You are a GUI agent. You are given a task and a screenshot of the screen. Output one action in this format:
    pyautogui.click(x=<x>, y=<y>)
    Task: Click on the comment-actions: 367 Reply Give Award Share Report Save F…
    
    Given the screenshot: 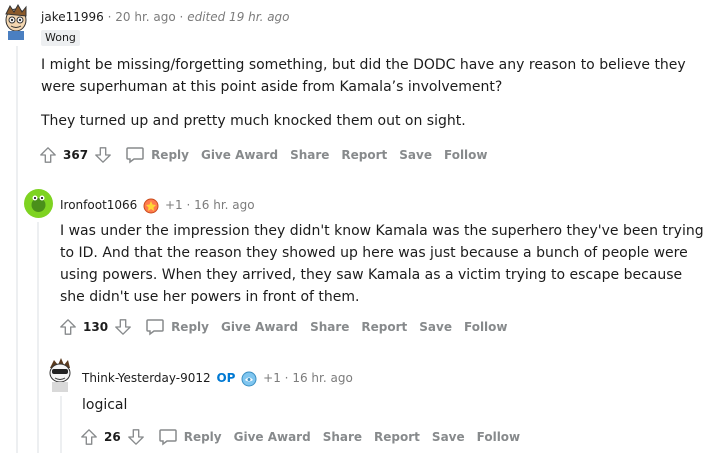 What is the action you would take?
    pyautogui.click(x=263, y=155)
    